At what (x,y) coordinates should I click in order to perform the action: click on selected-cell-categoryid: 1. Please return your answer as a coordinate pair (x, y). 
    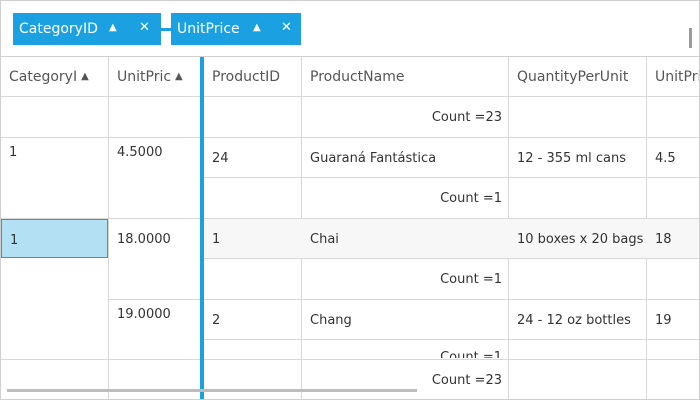
    Looking at the image, I should click on (54, 238).